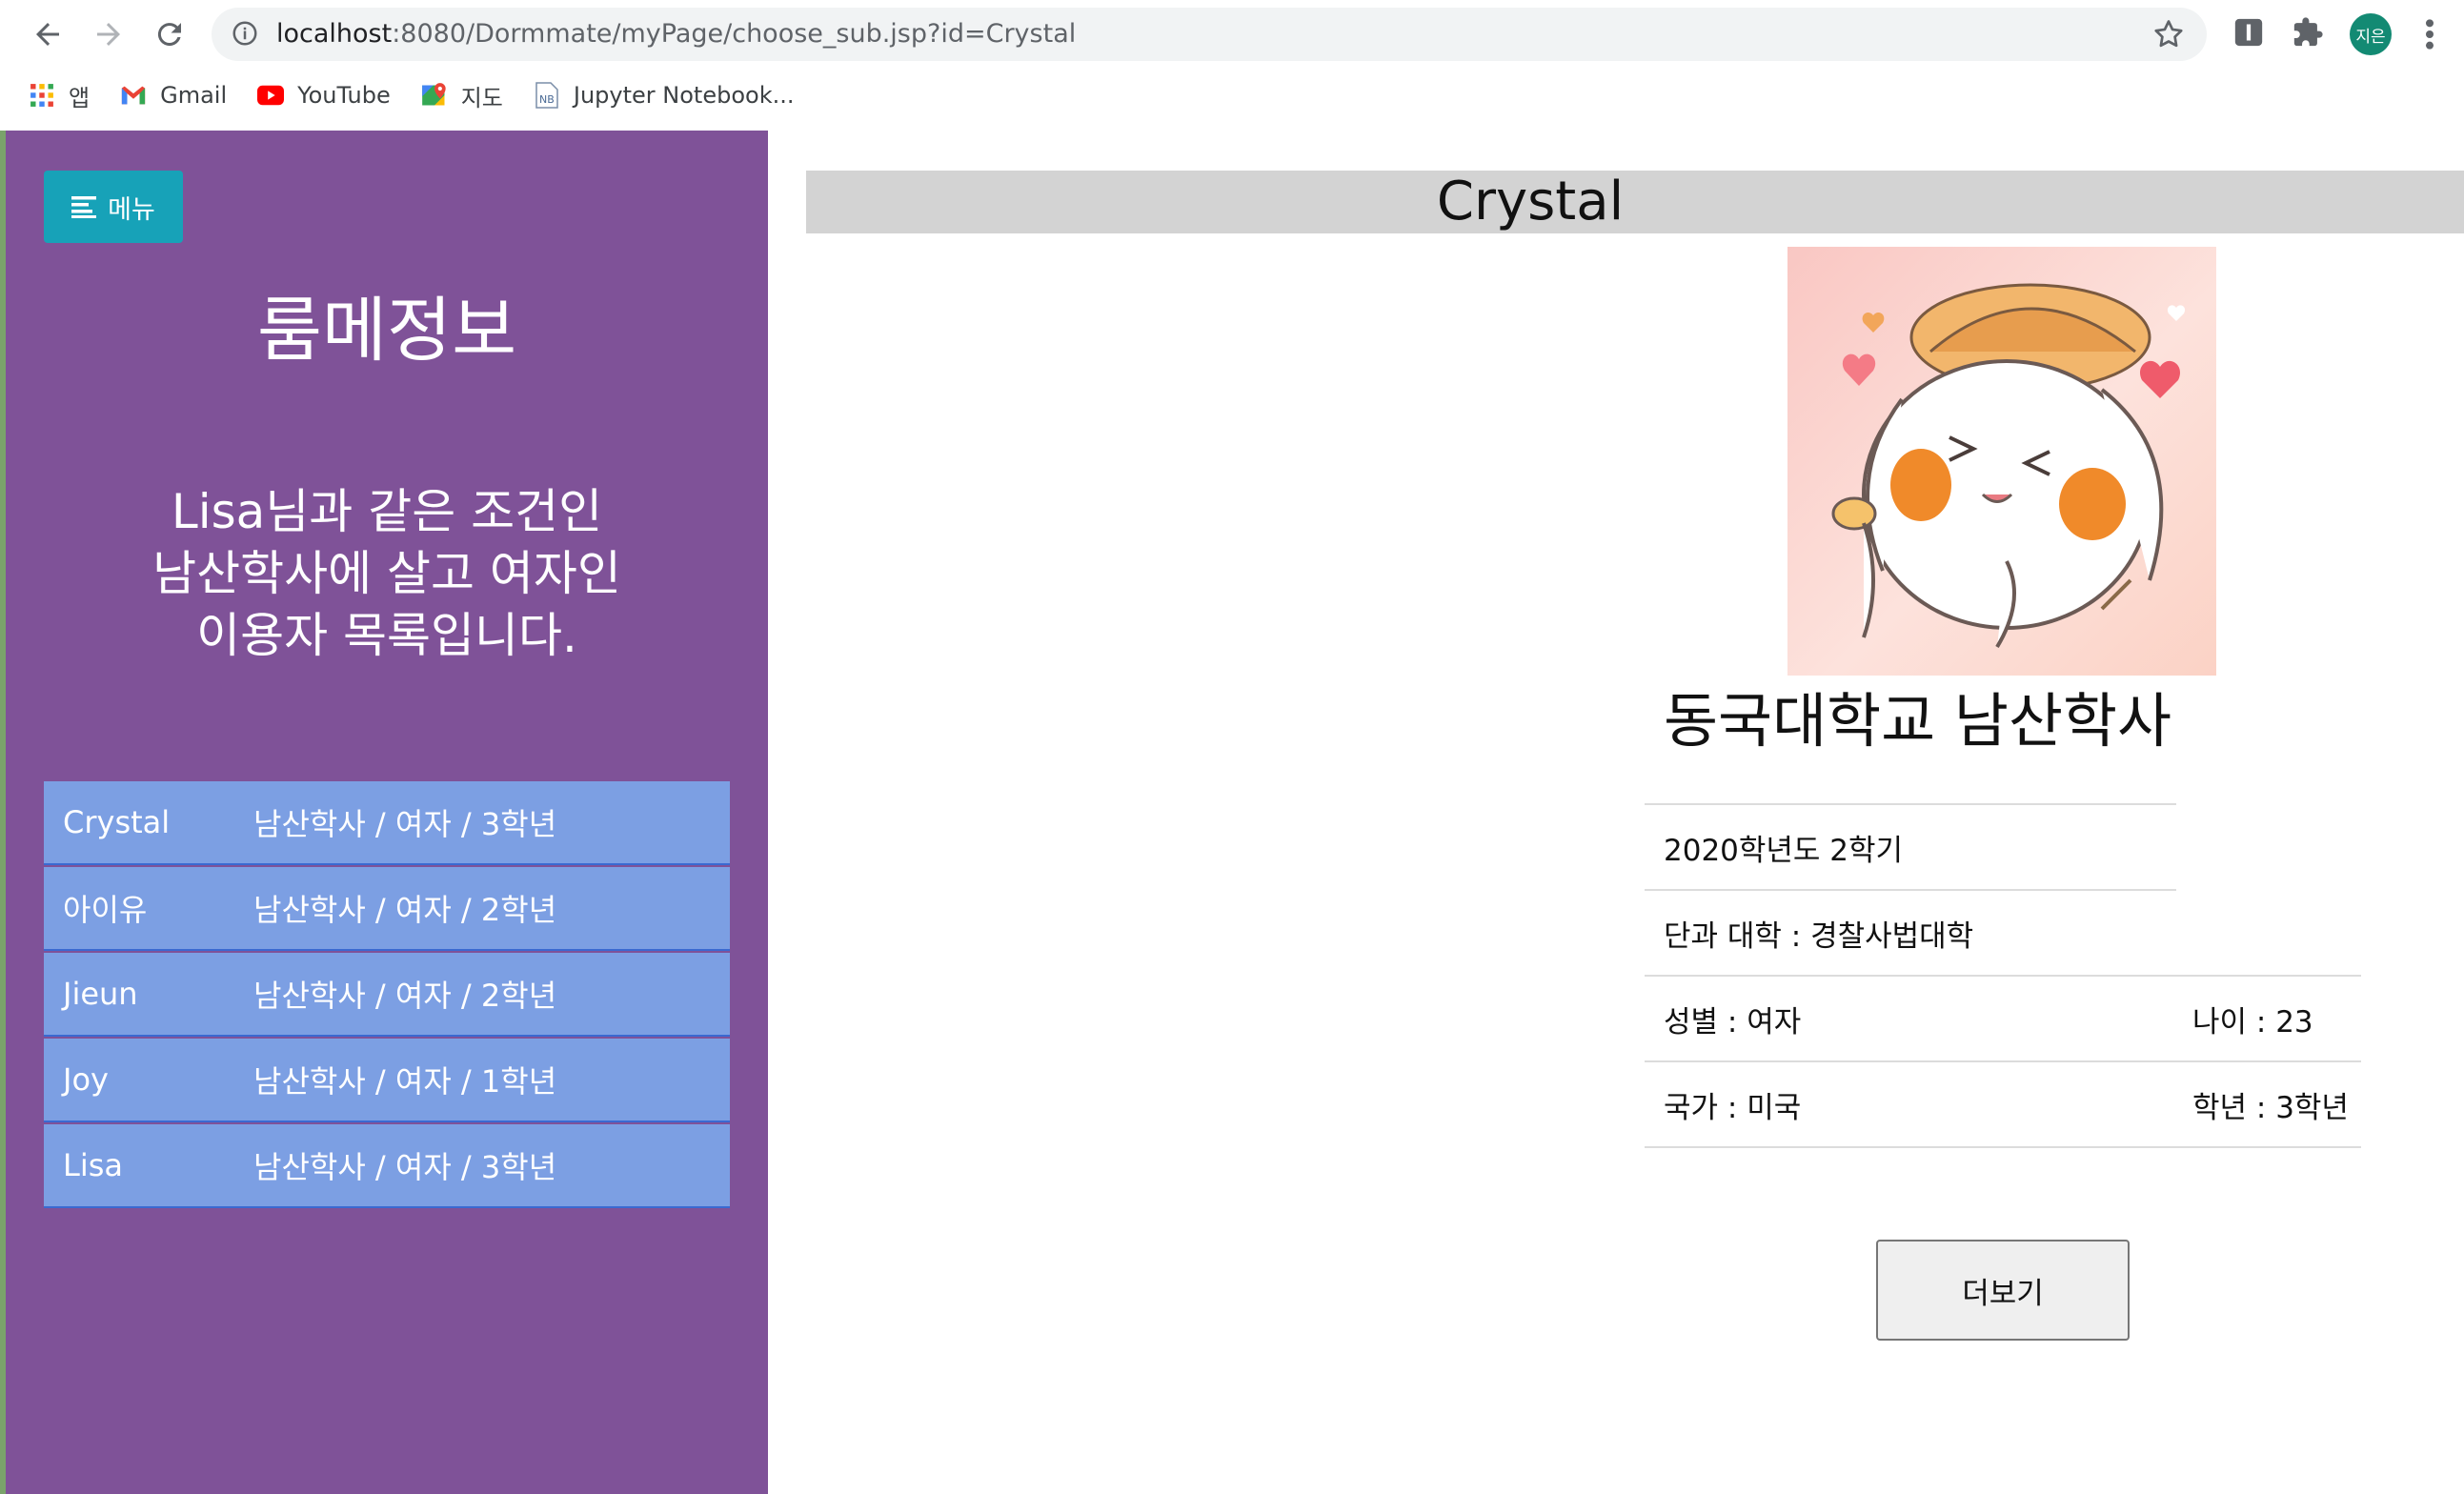 This screenshot has width=2464, height=1494. I want to click on info-row-college: 단과 대학 : 경찰사법대학, so click(1911, 932).